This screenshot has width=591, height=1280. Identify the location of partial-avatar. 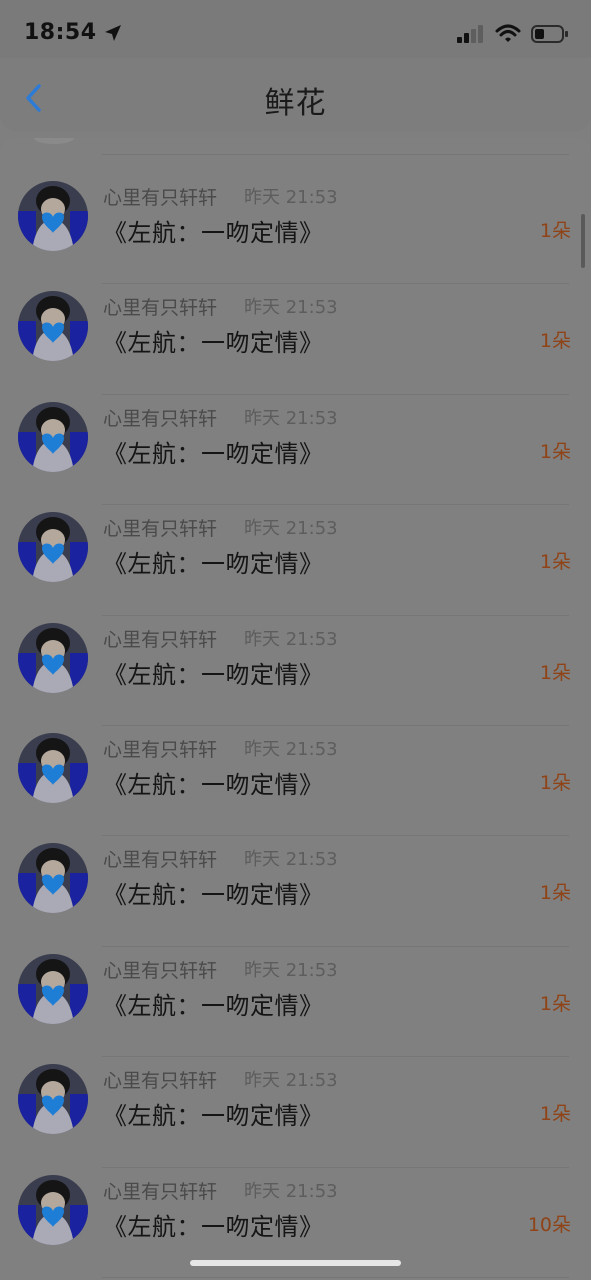
(54, 141).